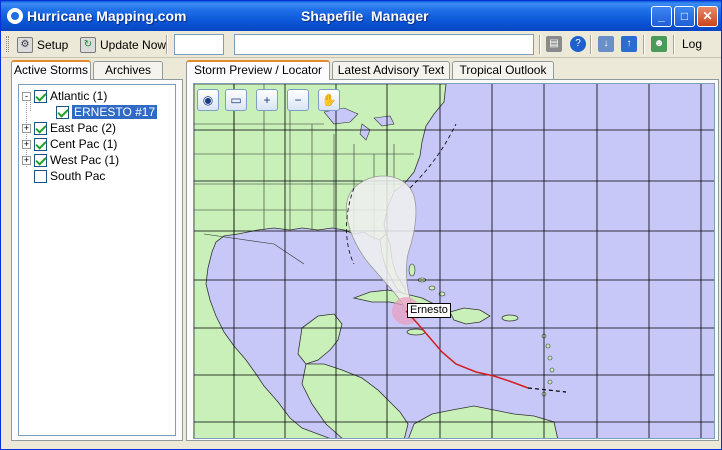 The image size is (722, 450). Describe the element at coordinates (365, 16) in the screenshot. I see `window-title: Shapefile Manager` at that location.